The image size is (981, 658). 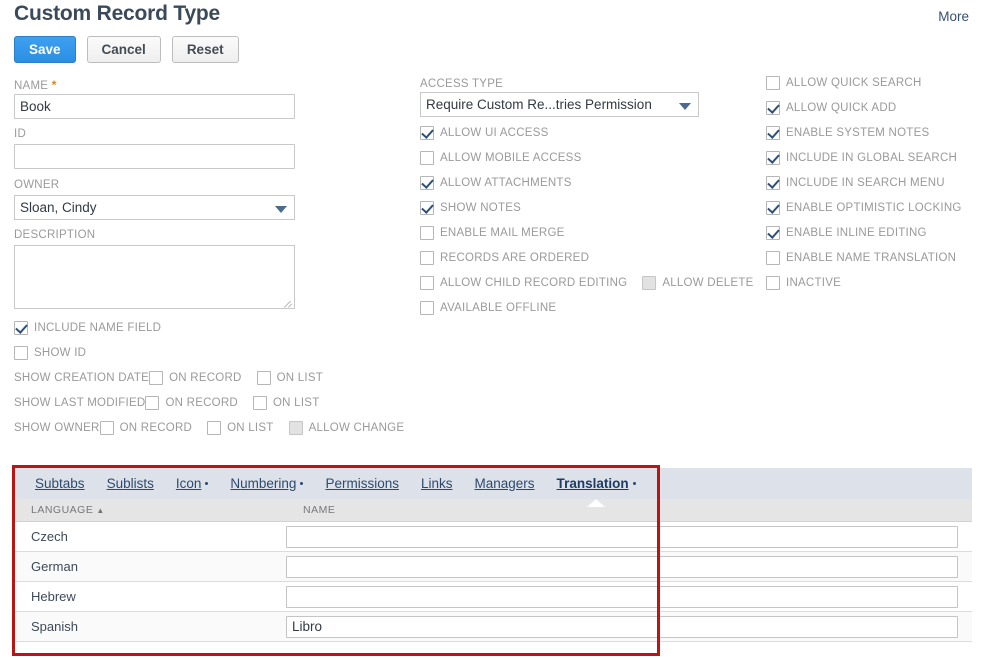 I want to click on show-id-row: SHOW ID, so click(x=50, y=353).